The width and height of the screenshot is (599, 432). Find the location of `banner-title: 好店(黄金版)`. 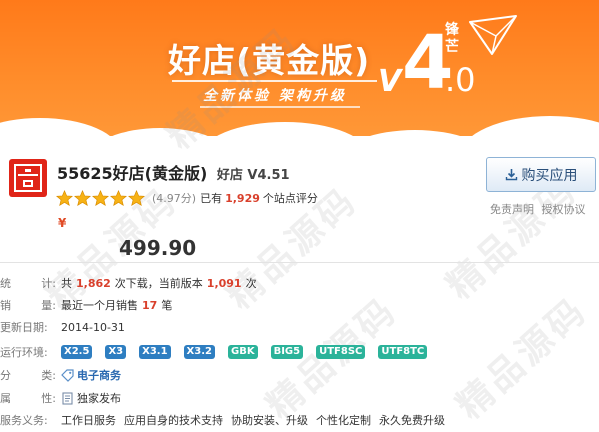

banner-title: 好店(黄金版) is located at coordinates (269, 60).